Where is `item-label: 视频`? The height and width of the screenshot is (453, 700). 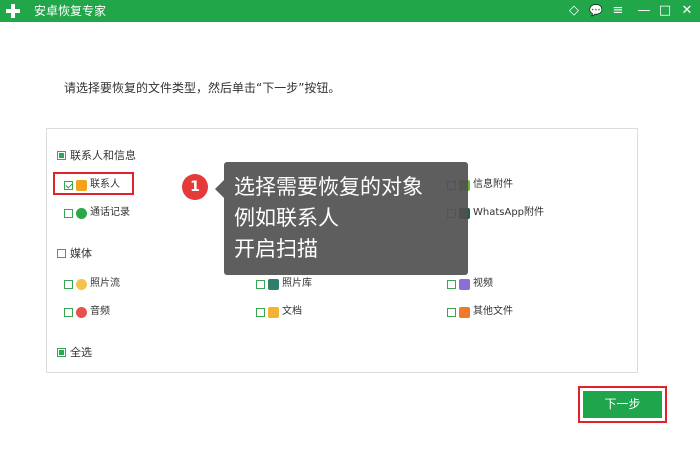
item-label: 视频 is located at coordinates (483, 283).